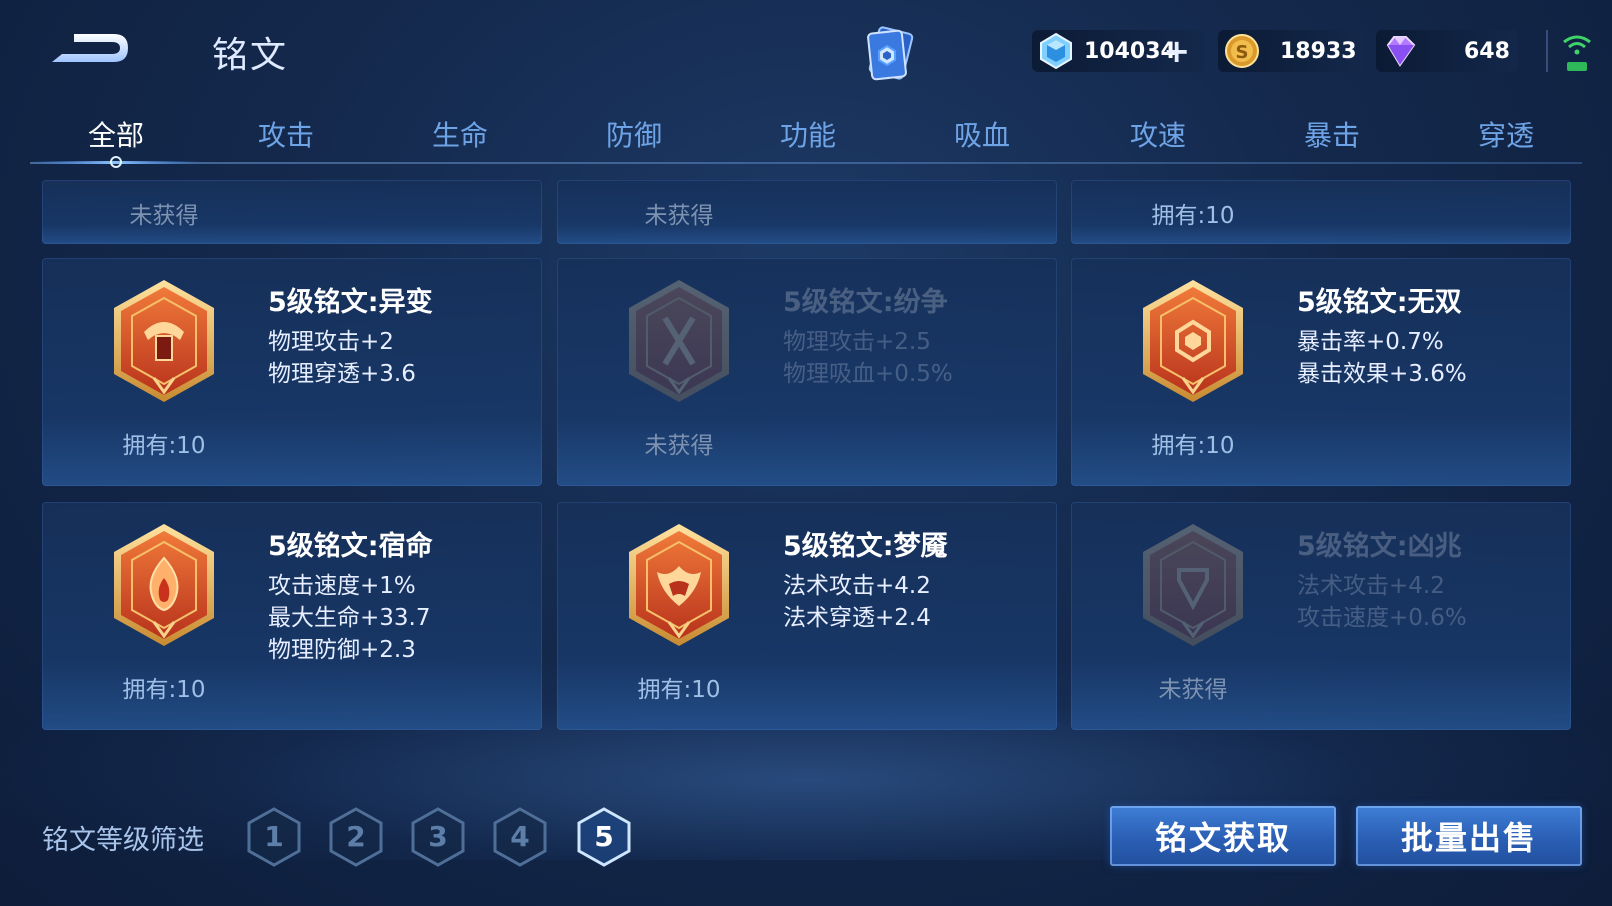 This screenshot has height=906, width=1612. Describe the element at coordinates (982, 134) in the screenshot. I see `tab-lifesteal: 吸血` at that location.